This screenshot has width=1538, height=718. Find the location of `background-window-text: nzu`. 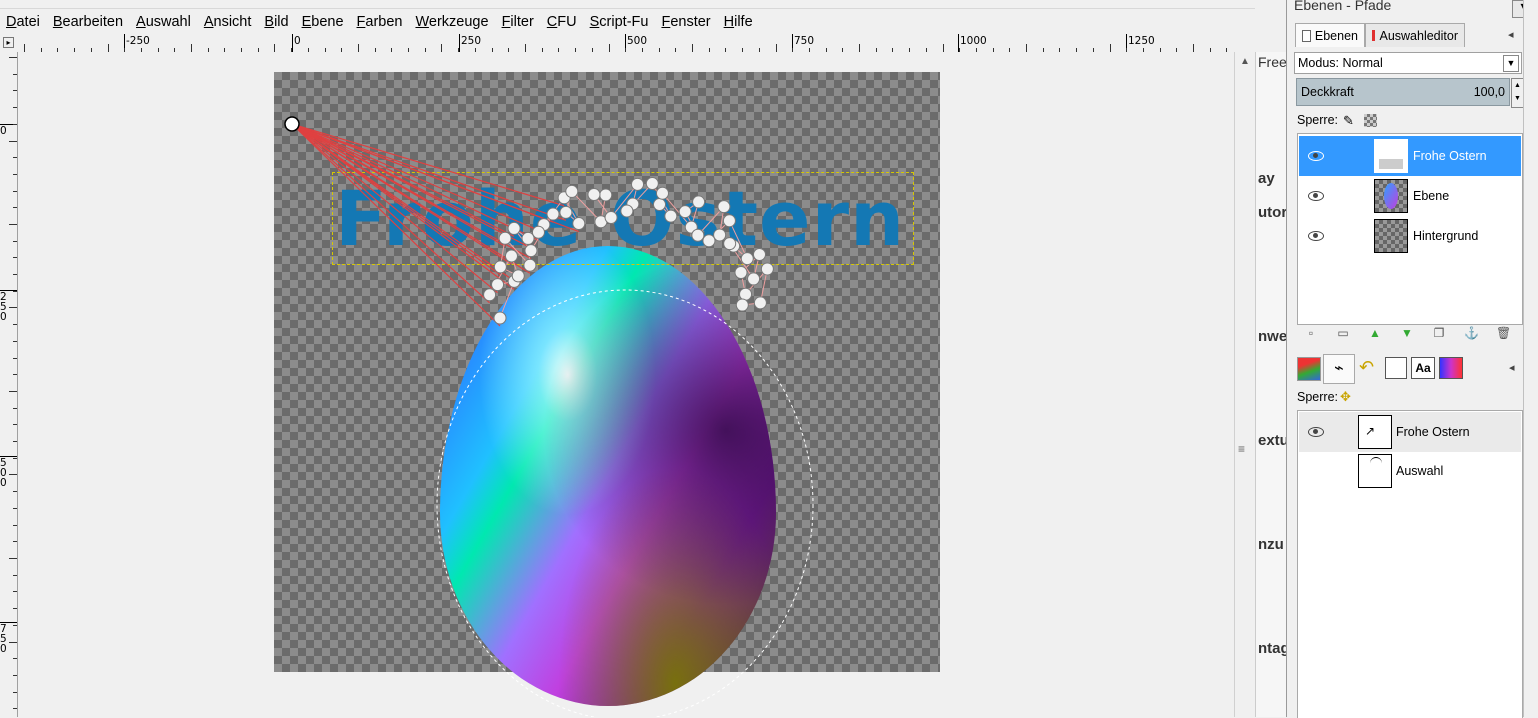

background-window-text: nzu is located at coordinates (1271, 544).